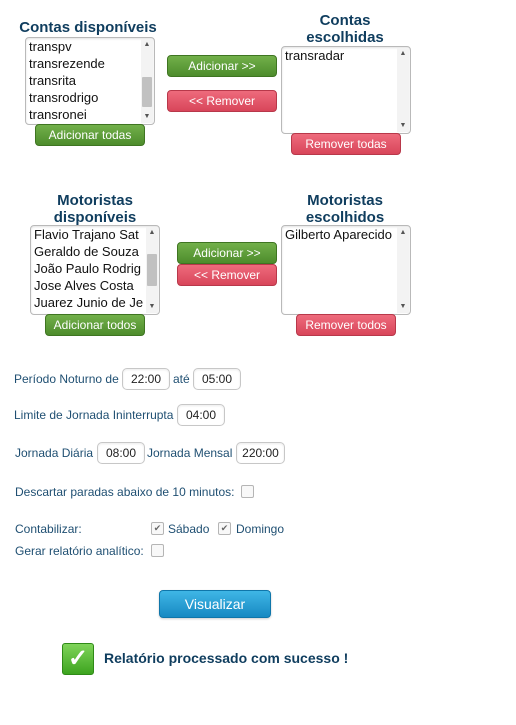  I want to click on list-item: transrezende, so click(84, 63).